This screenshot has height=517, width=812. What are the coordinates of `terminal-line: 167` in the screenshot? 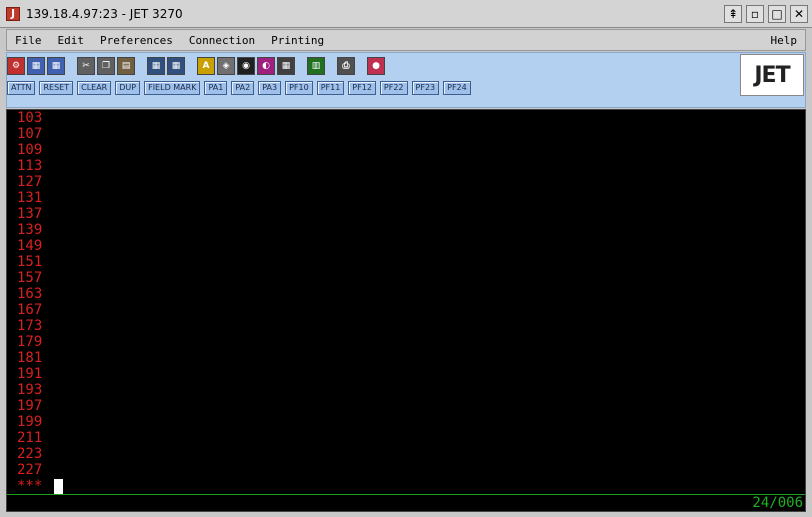 It's located at (30, 310).